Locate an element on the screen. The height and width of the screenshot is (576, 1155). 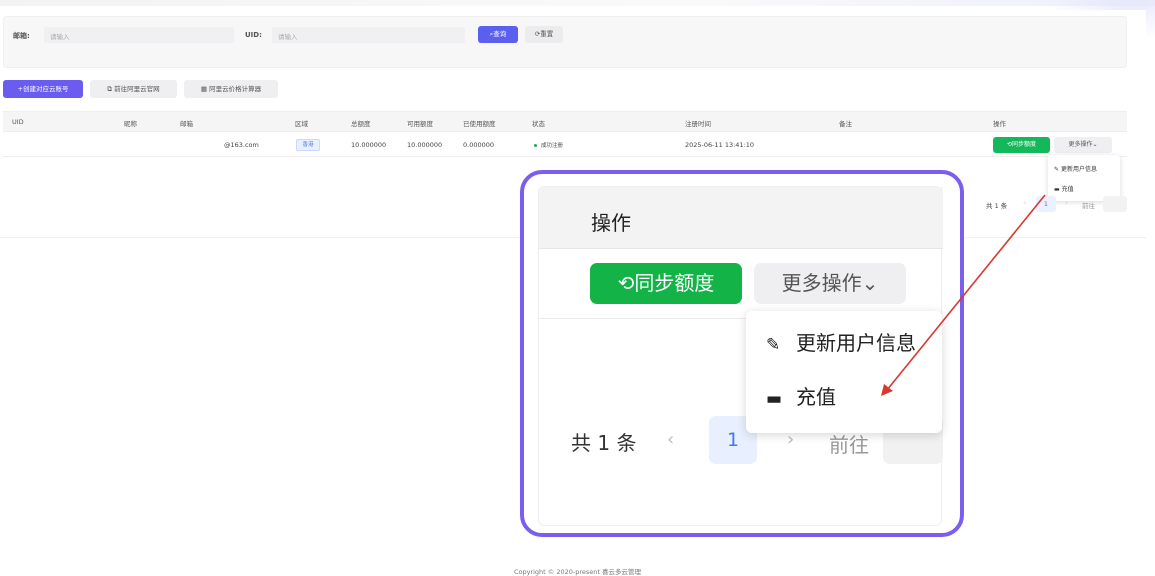
menu-item-recharge-label: 充值 is located at coordinates (1067, 189).